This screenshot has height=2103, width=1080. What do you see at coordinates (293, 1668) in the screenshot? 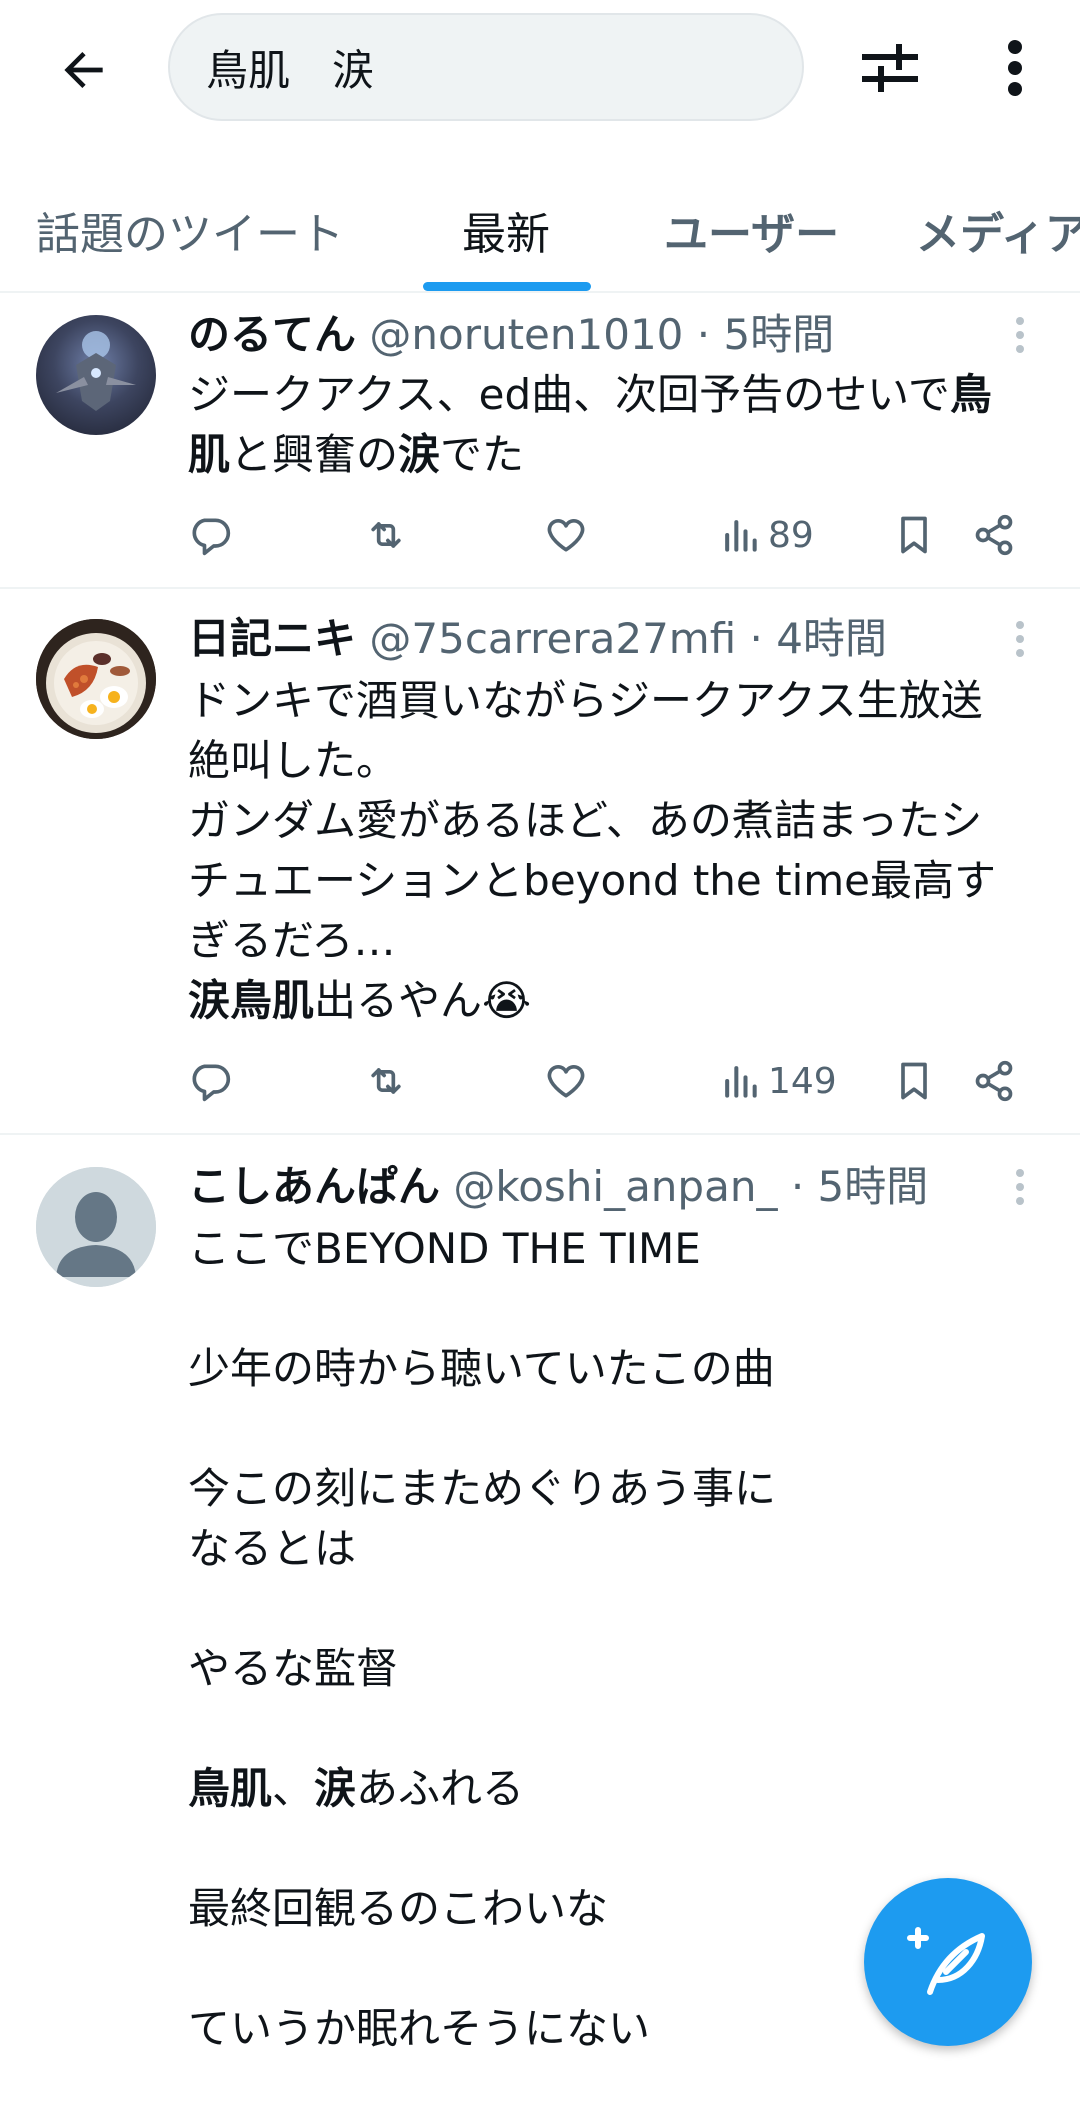
I see `text-run: やるな監督` at bounding box center [293, 1668].